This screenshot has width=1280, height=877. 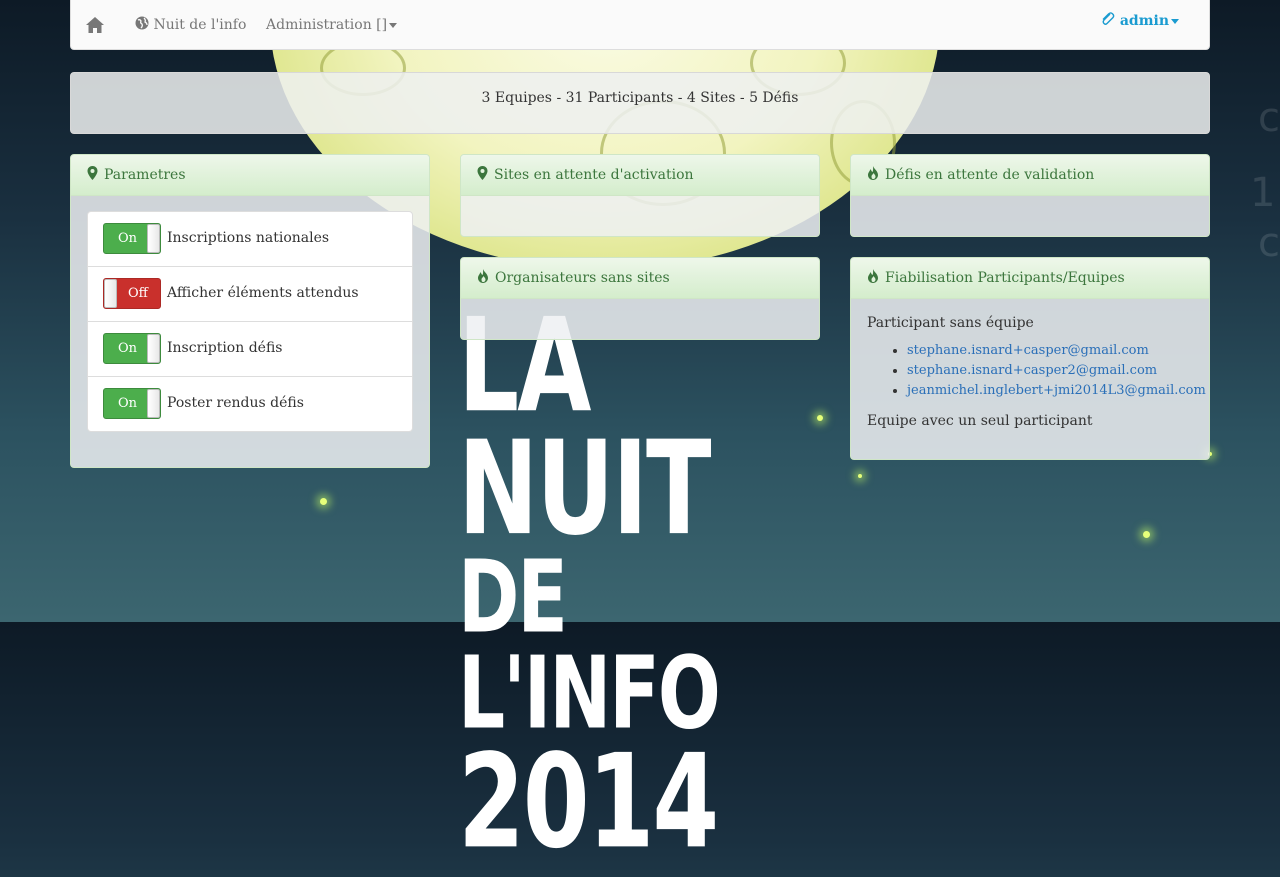 I want to click on panel-heading: Défis en attente de validation, so click(x=1030, y=175).